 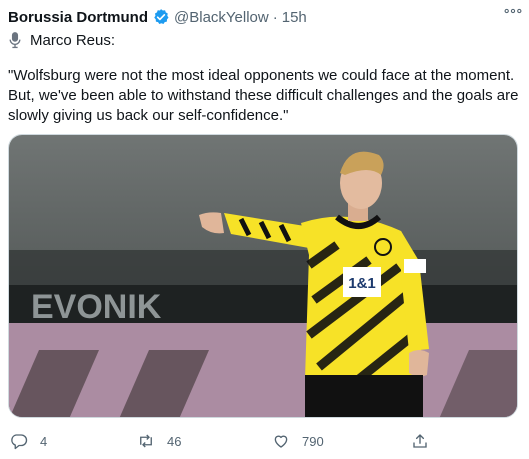 What do you see at coordinates (96, 307) in the screenshot?
I see `sponsor-board-text: EVONIK` at bounding box center [96, 307].